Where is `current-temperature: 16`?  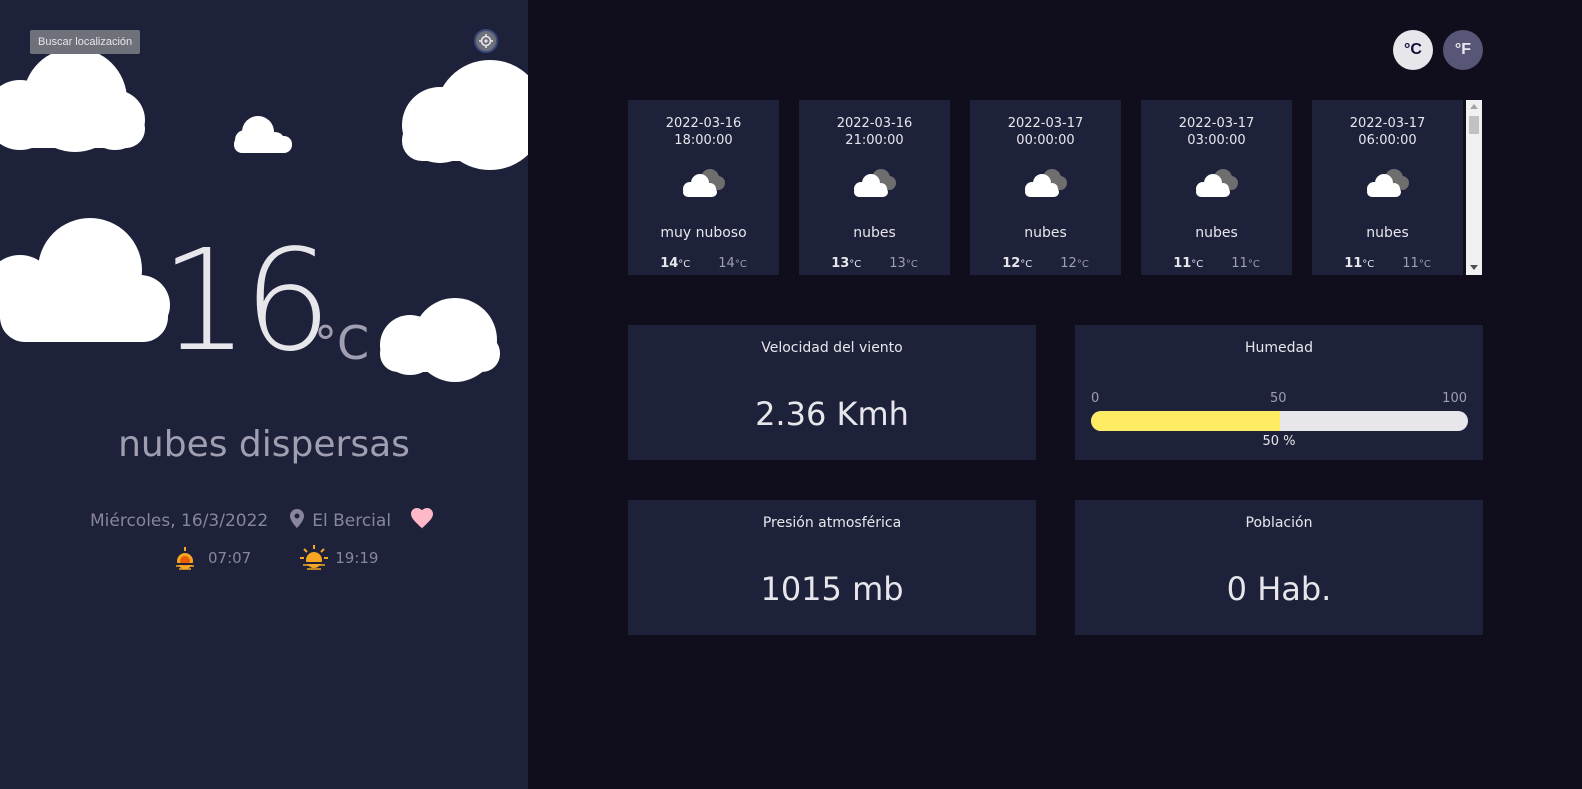 current-temperature: 16 is located at coordinates (246, 301).